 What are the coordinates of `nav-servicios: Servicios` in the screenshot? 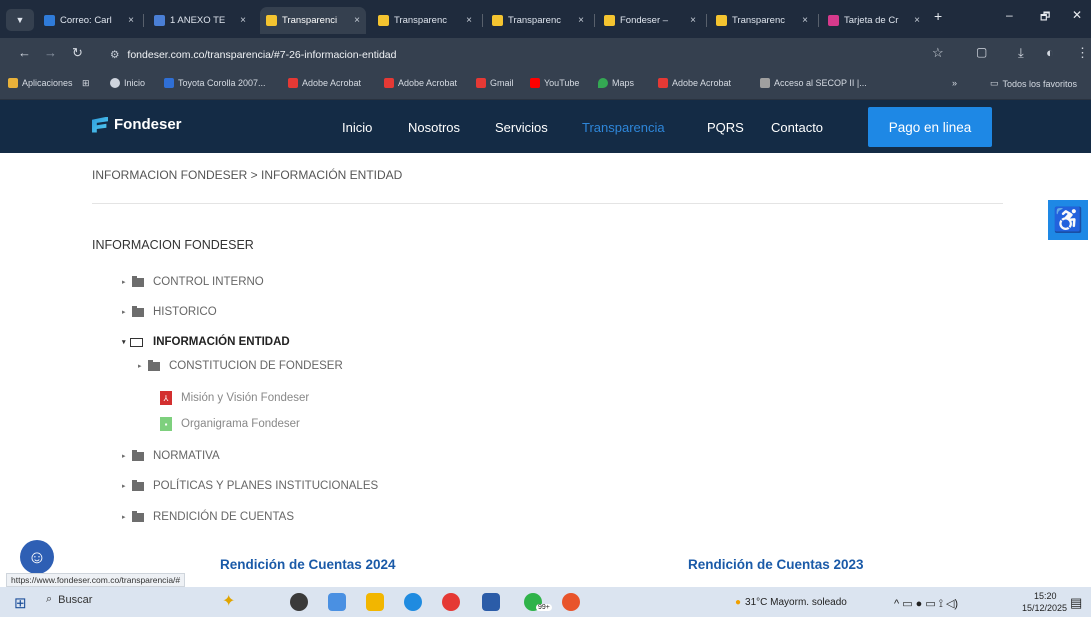 It's located at (521, 127).